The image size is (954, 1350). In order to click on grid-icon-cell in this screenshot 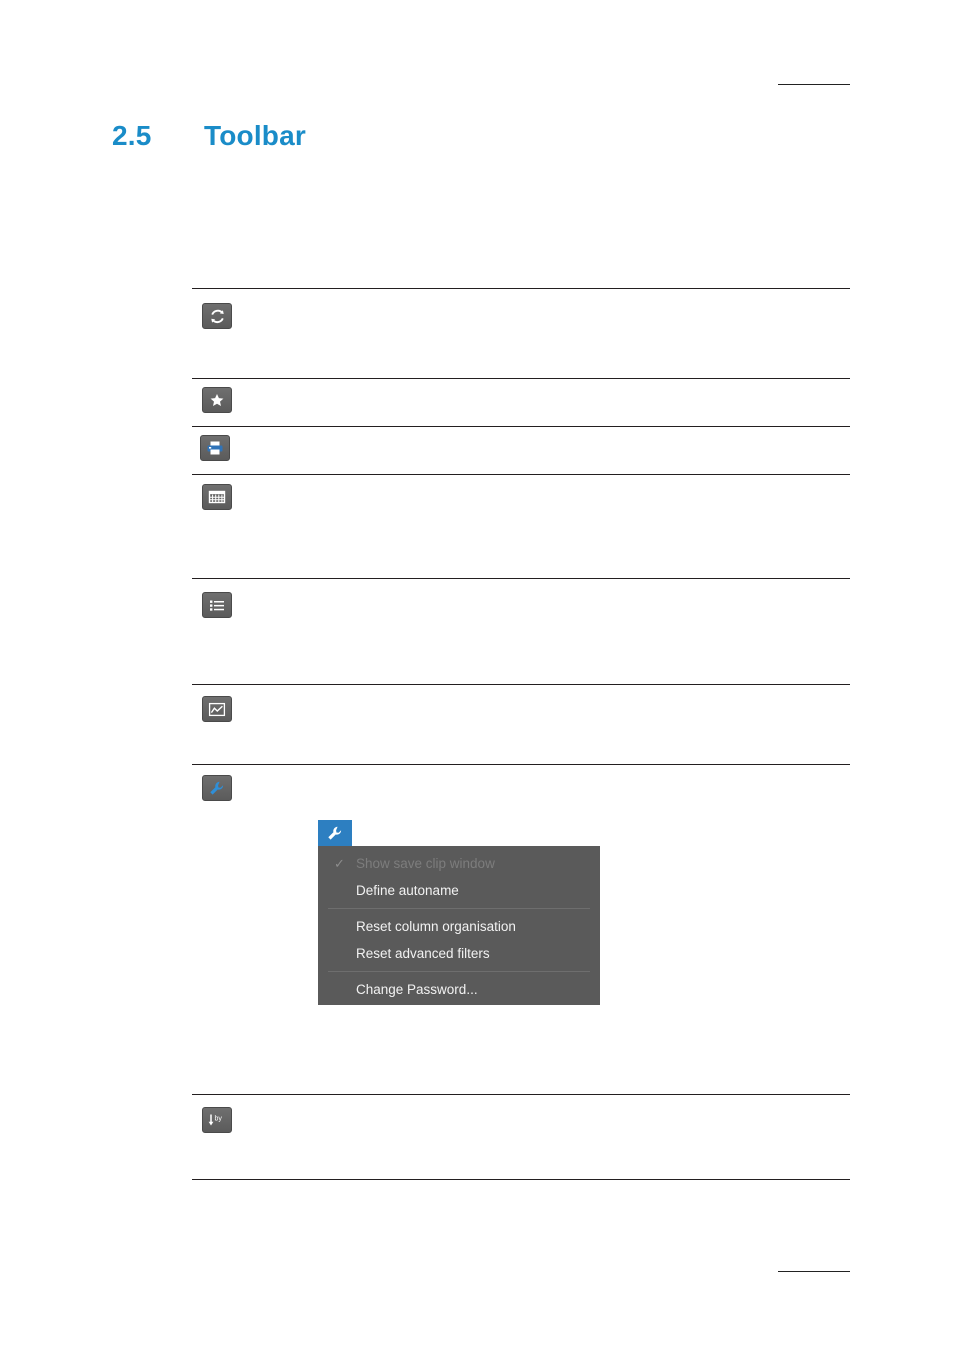, I will do `click(217, 497)`.